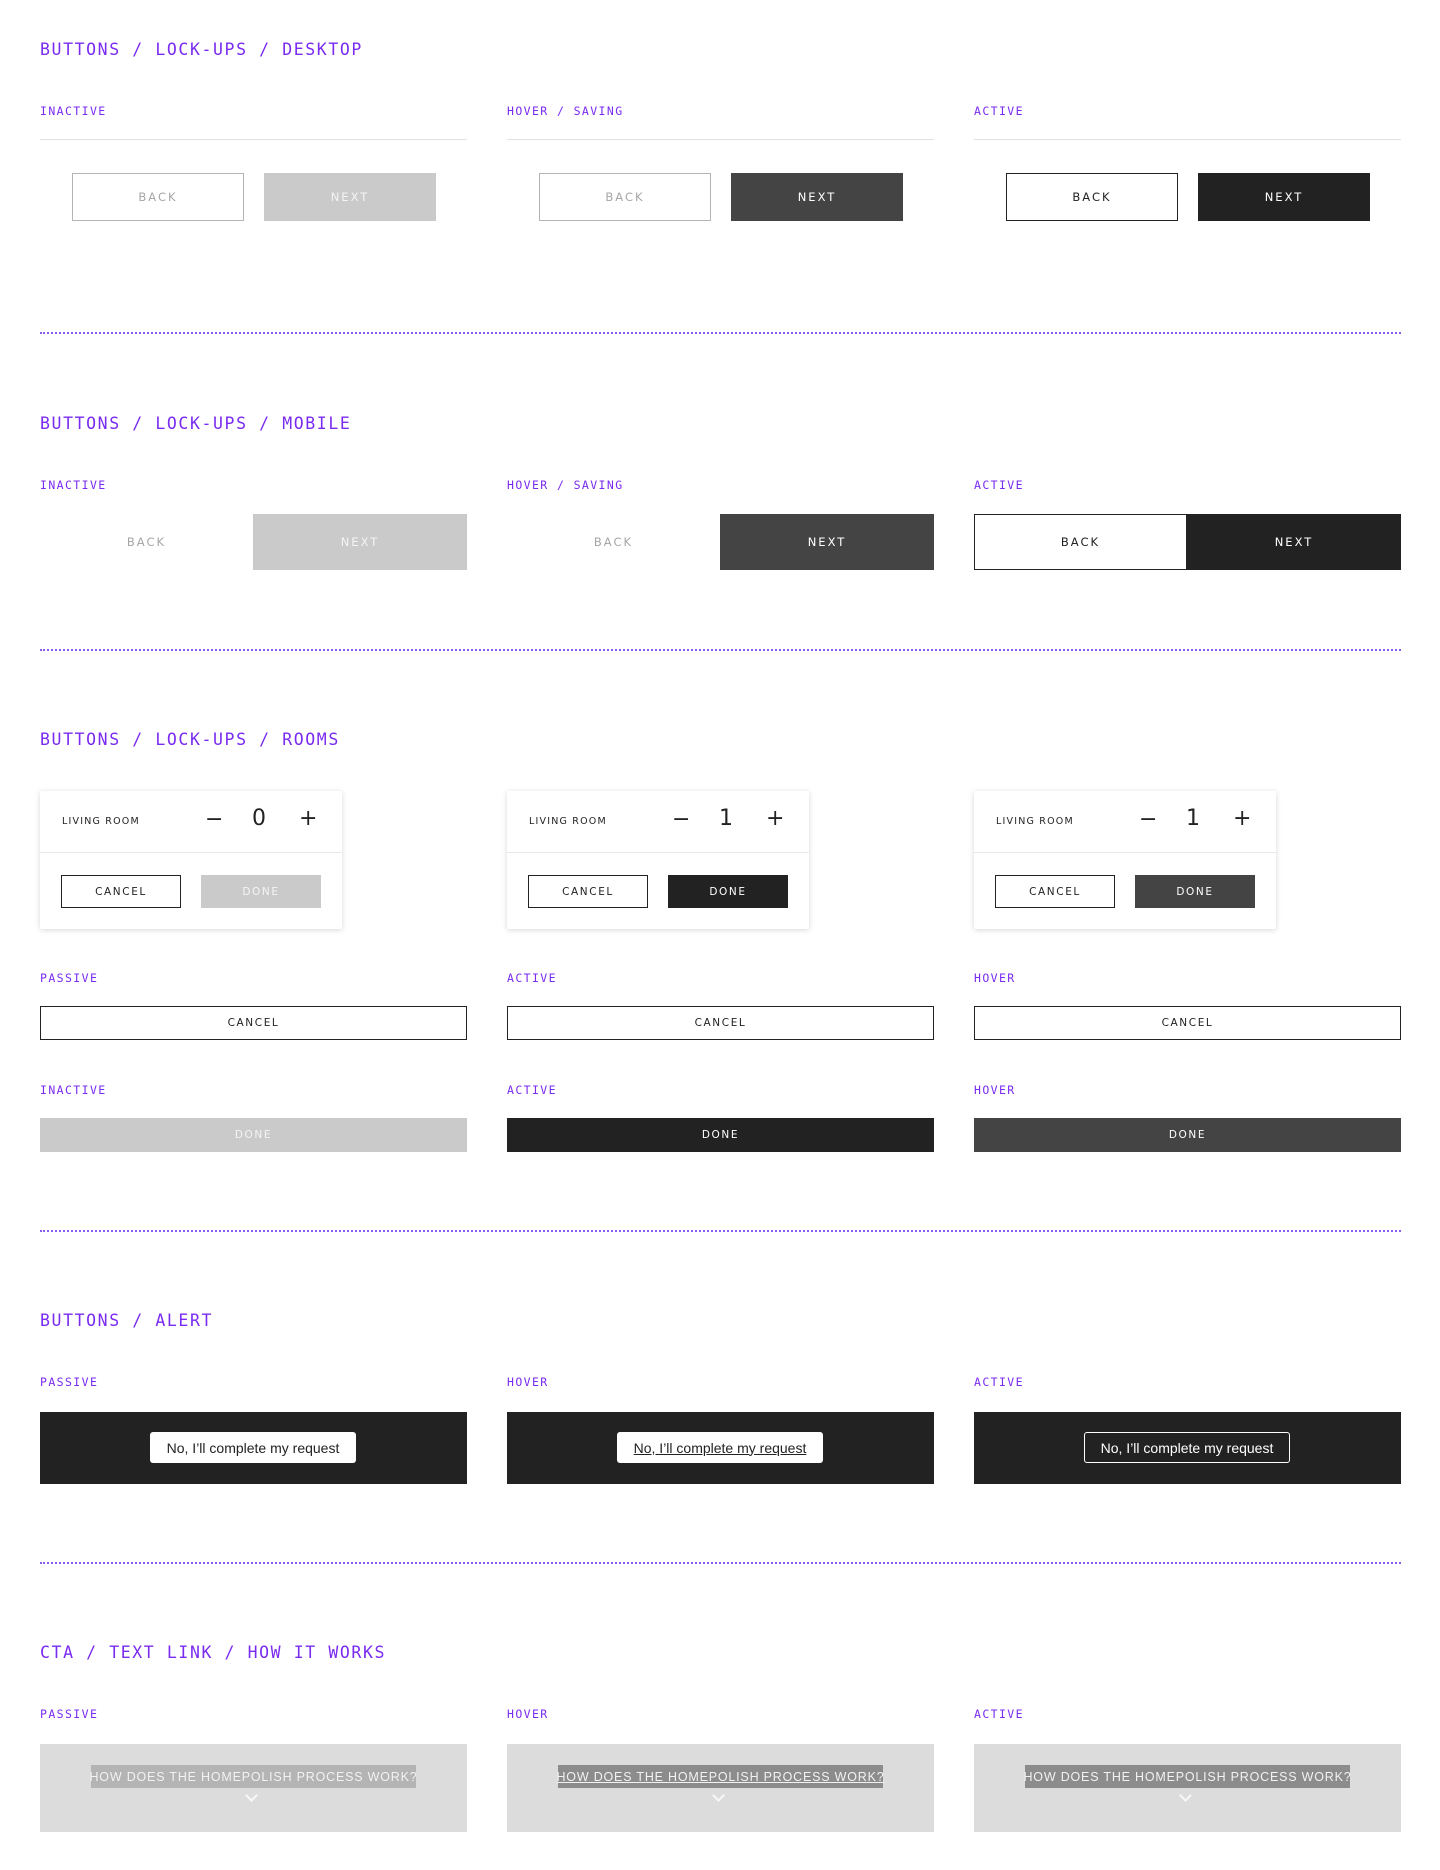  I want to click on dismiss-alert-button-active: No, I’ll complete my request, so click(1187, 1447).